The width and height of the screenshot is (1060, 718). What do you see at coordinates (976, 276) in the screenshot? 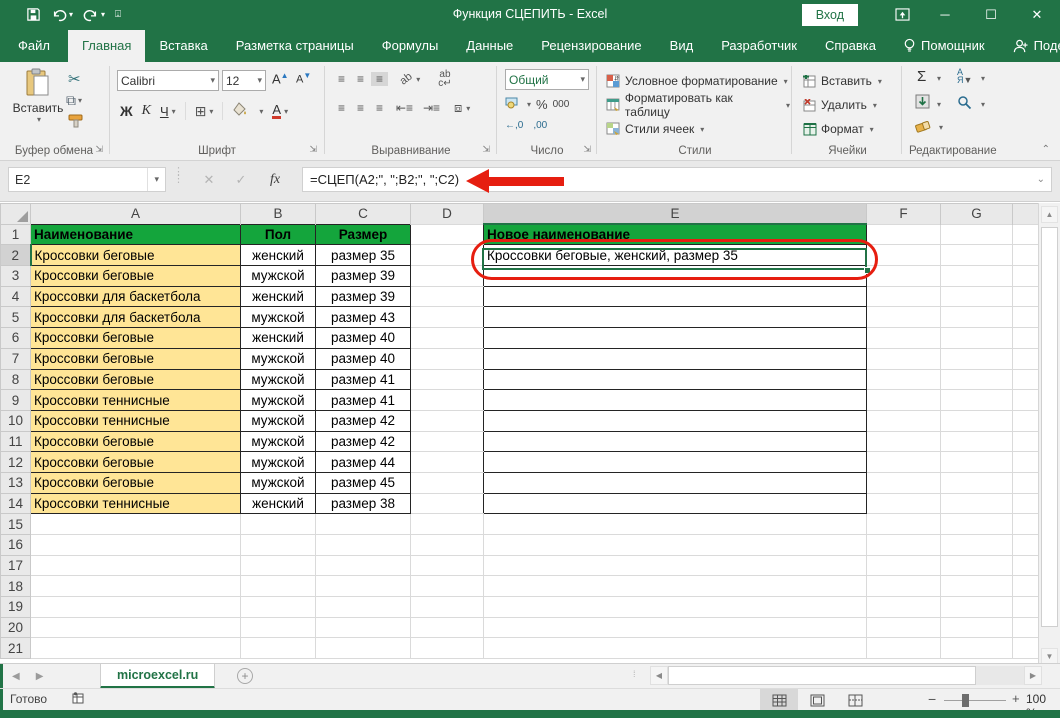
I see `cell-G3` at bounding box center [976, 276].